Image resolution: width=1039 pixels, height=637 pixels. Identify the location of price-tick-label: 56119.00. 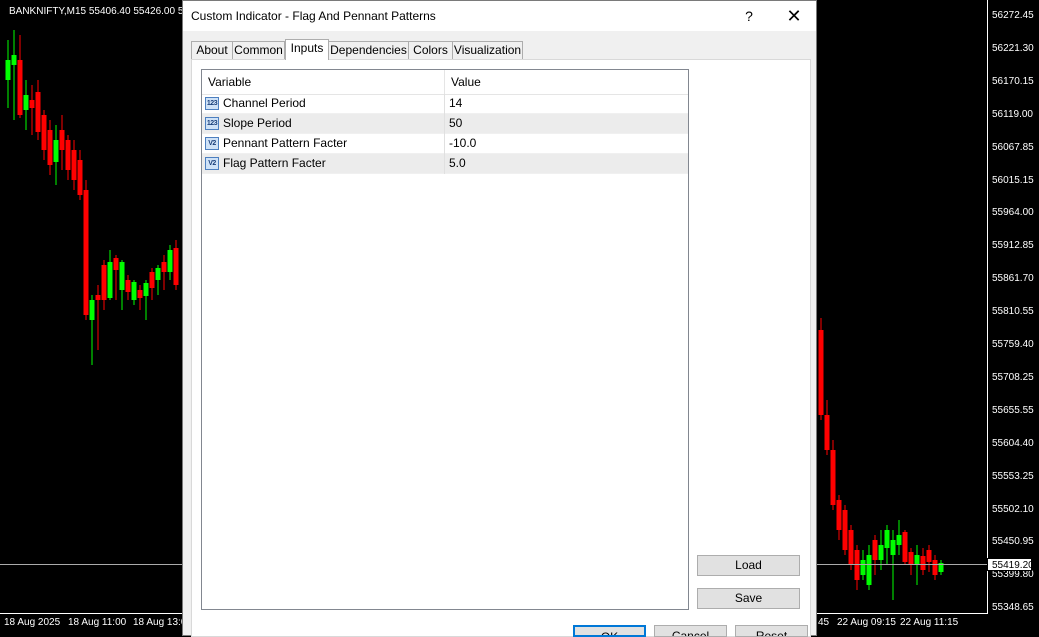
(1012, 114).